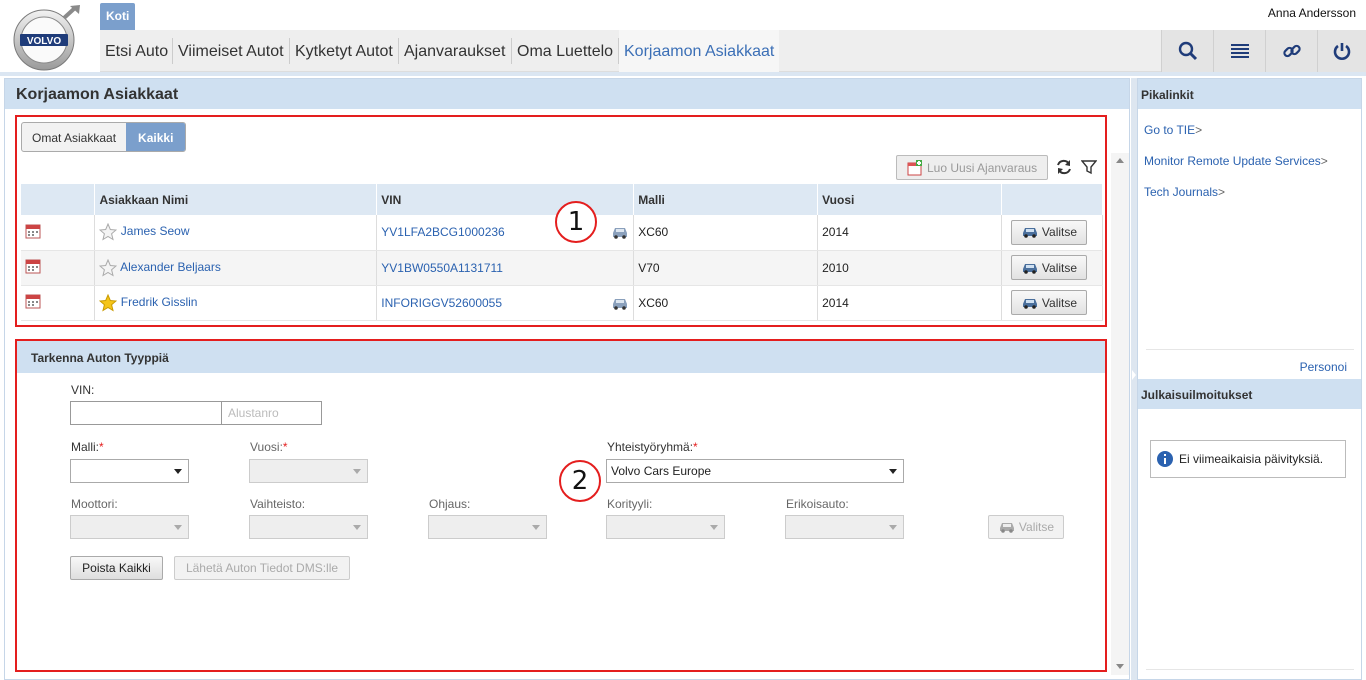 The width and height of the screenshot is (1366, 680). Describe the element at coordinates (156, 137) in the screenshot. I see `segment-all-customers: Kaikki` at that location.